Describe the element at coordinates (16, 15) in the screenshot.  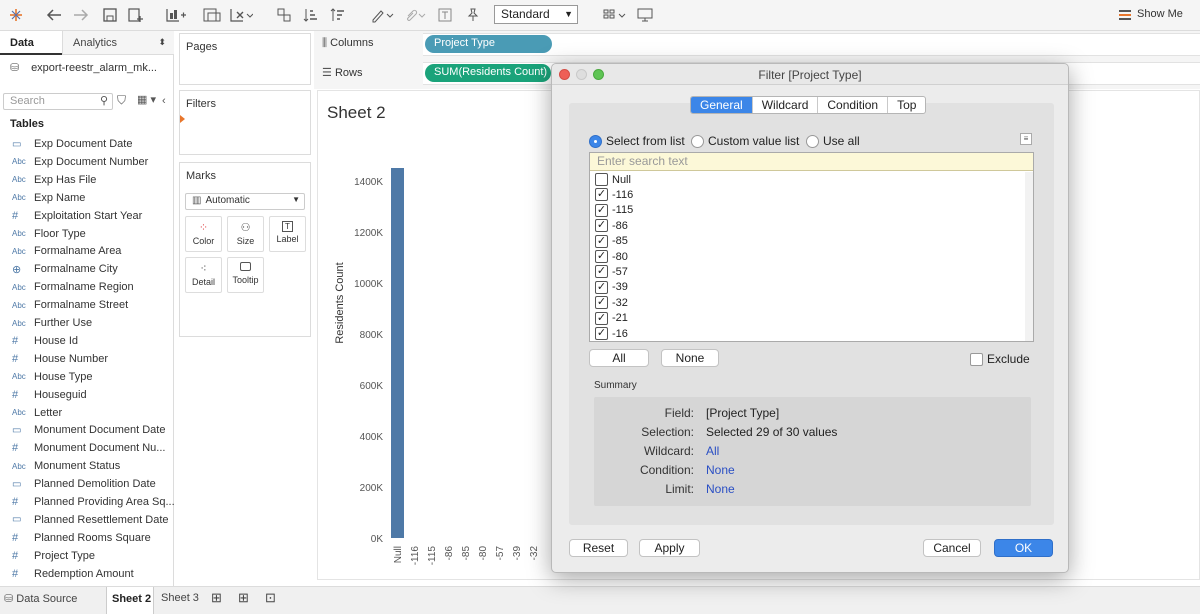
I see `tableau-logo-icon` at that location.